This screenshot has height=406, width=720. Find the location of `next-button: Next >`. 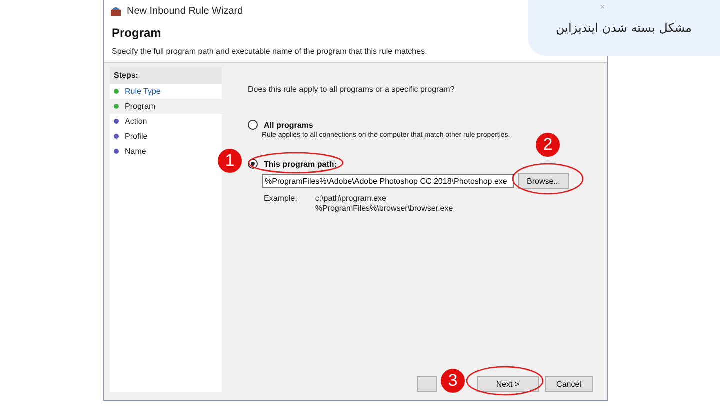

next-button: Next > is located at coordinates (508, 384).